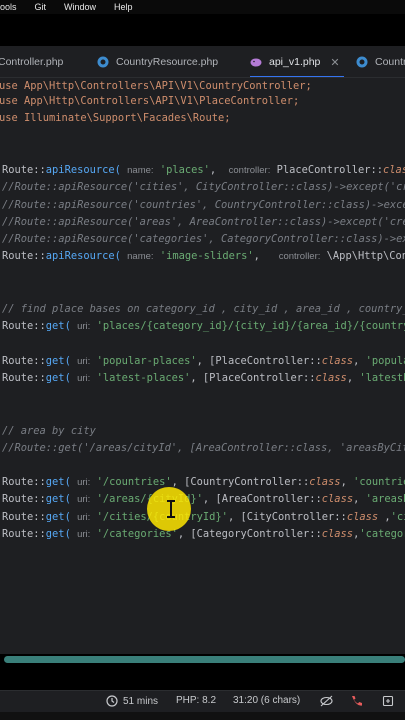 This screenshot has height=720, width=405. Describe the element at coordinates (80, 7) in the screenshot. I see `menu-item-window: Window` at that location.